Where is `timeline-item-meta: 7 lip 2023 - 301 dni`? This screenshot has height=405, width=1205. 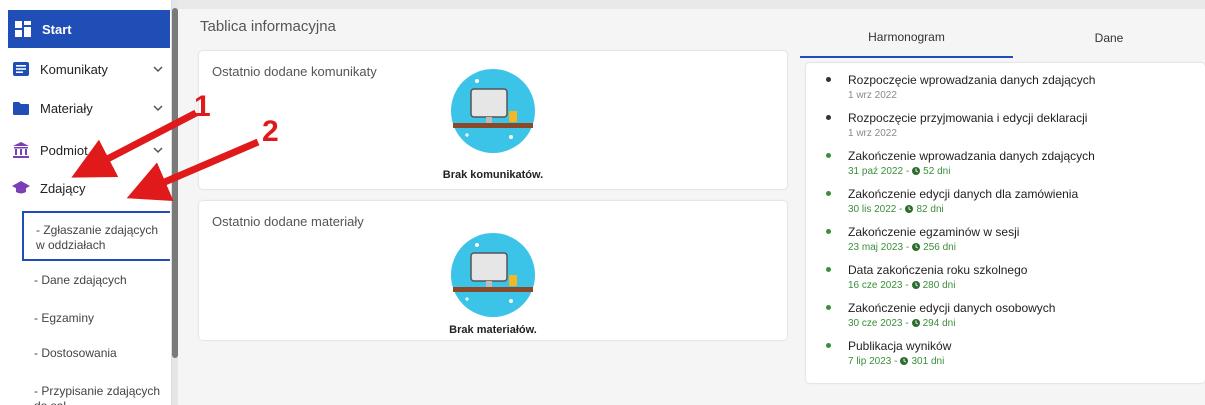
timeline-item-meta: 7 lip 2023 - 301 dni is located at coordinates (896, 361).